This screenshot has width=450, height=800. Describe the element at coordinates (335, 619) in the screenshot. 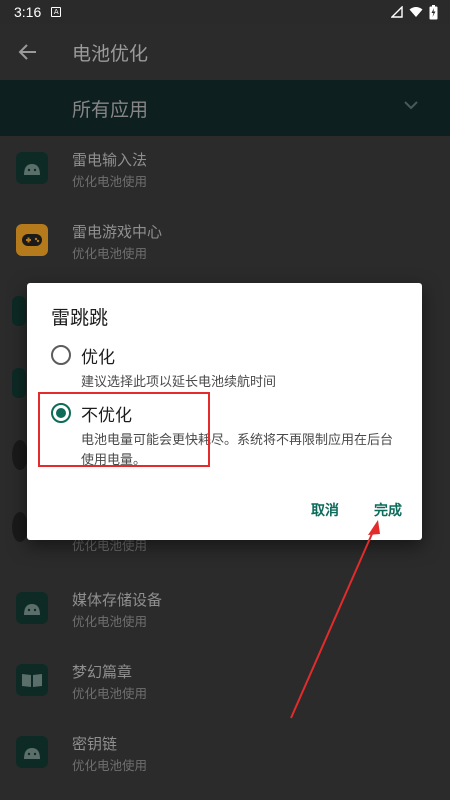

I see `annotation-arrow-icon` at that location.